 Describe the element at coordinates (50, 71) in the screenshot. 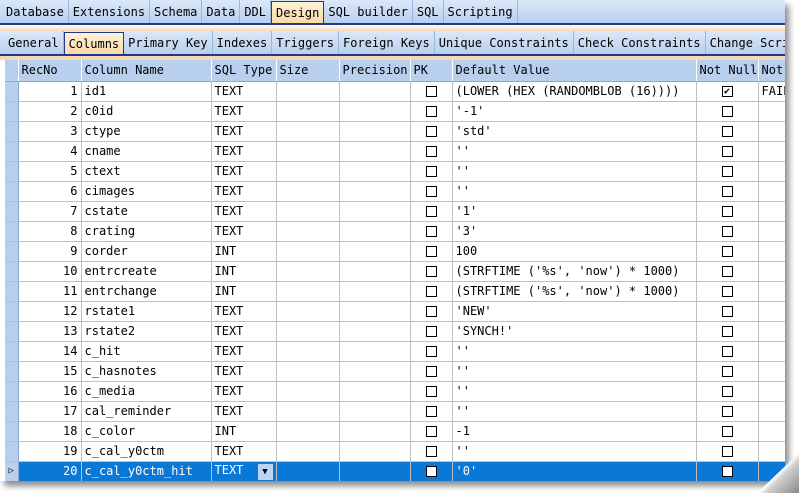

I see `column-header-recno: RecNo` at that location.